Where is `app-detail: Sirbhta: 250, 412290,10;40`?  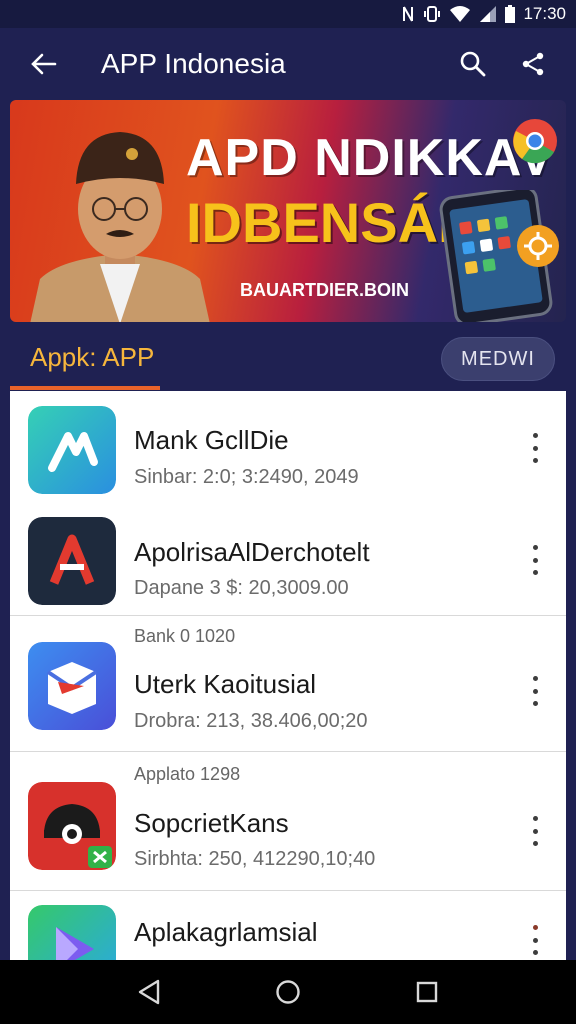
app-detail: Sirbhta: 250, 412290,10;40 is located at coordinates (255, 859).